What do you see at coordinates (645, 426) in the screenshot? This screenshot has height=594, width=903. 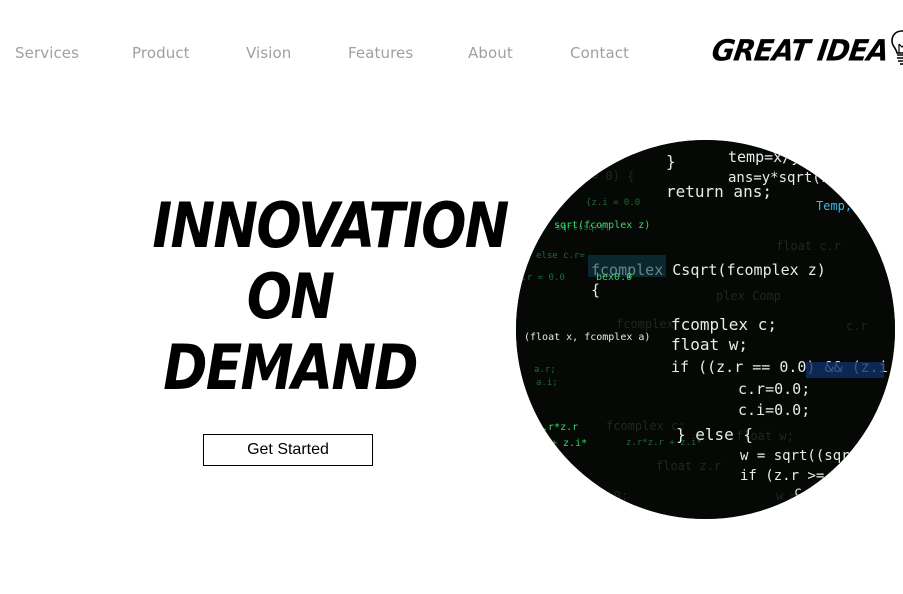 I see `svg-text: fcomplex c;` at bounding box center [645, 426].